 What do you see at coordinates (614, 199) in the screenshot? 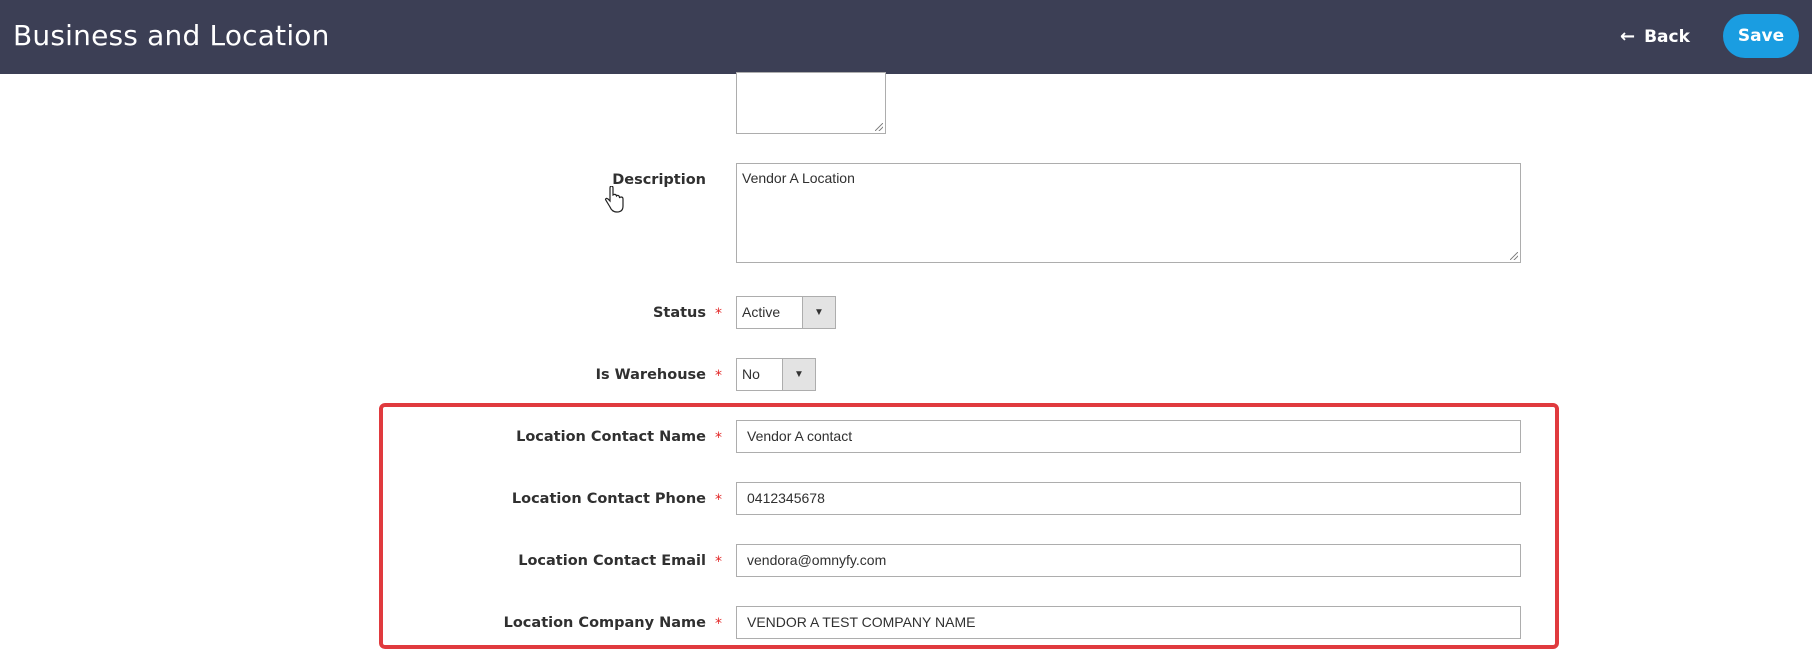
I see `hand-pointer-icon` at bounding box center [614, 199].